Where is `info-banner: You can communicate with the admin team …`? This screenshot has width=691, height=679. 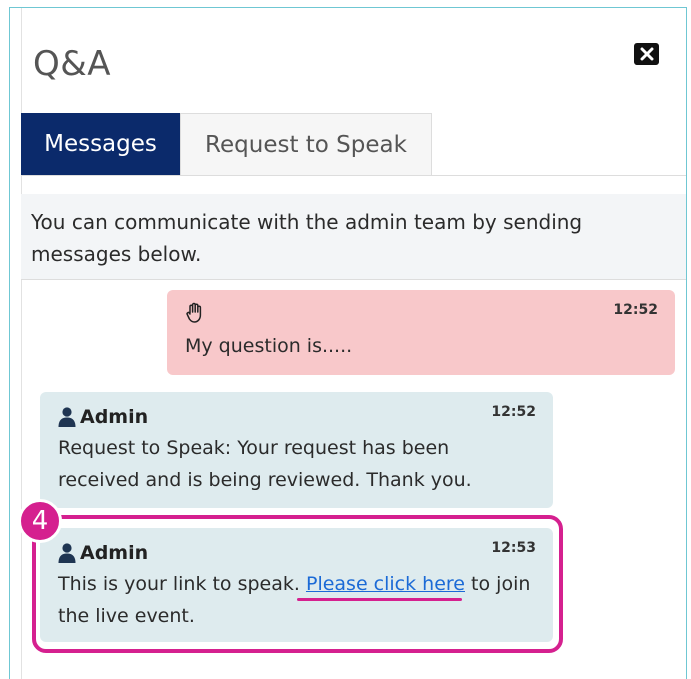
info-banner: You can communicate with the admin team … is located at coordinates (353, 237).